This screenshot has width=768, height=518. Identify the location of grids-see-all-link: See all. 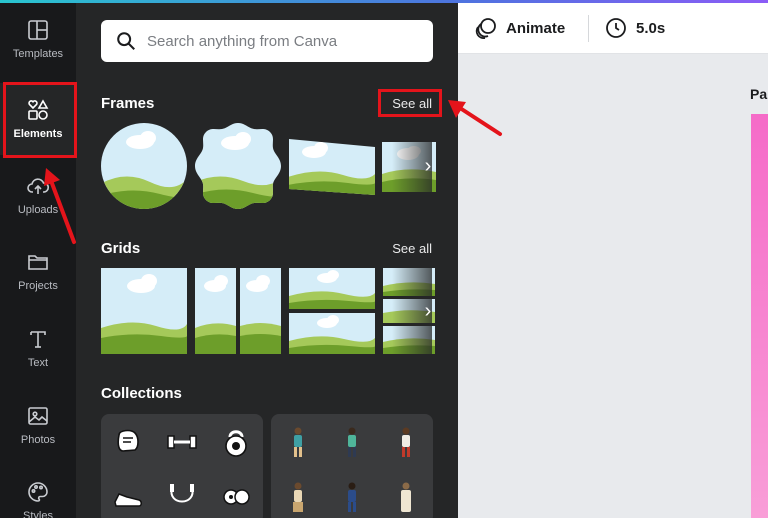
(412, 248).